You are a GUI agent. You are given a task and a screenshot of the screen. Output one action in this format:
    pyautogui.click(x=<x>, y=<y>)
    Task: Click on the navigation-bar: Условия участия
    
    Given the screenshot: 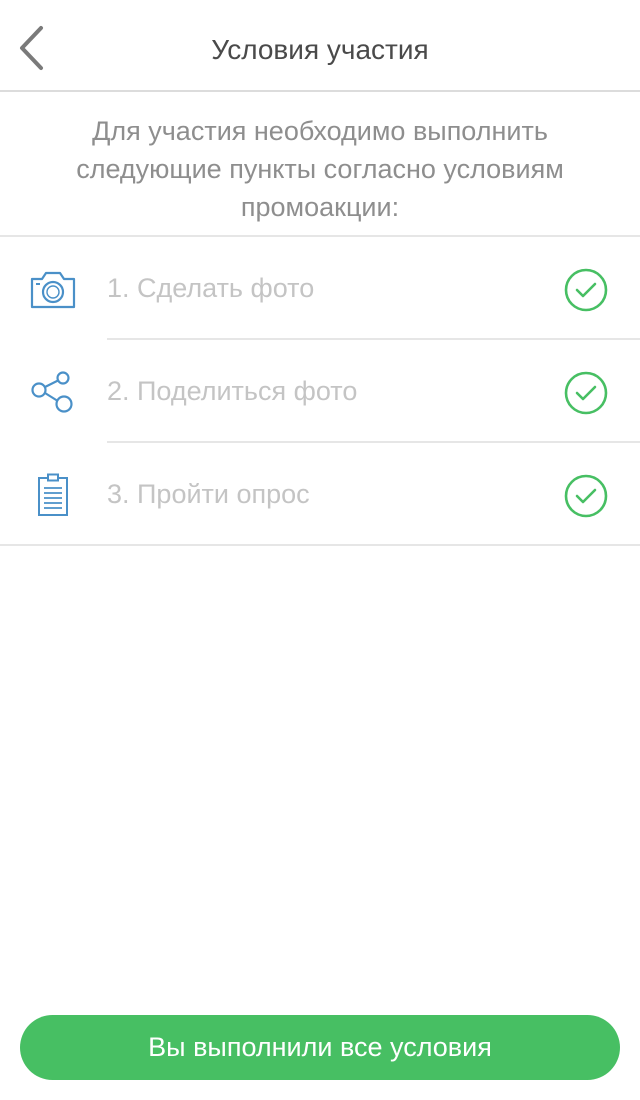 What is the action you would take?
    pyautogui.click(x=320, y=46)
    